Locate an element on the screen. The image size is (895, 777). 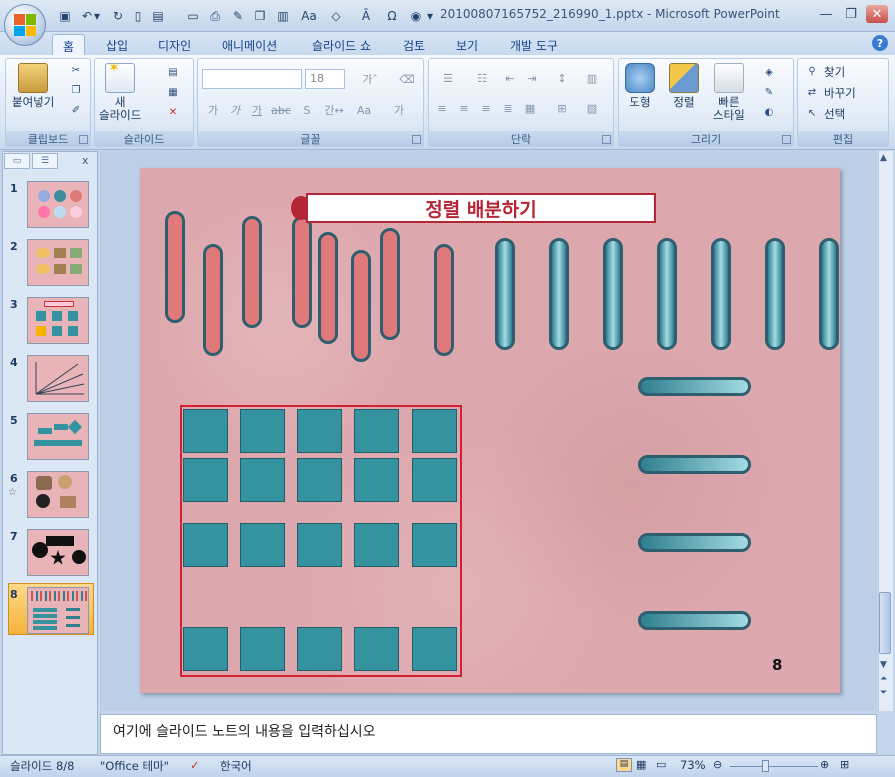
qat-more-icon: ▾ is located at coordinates (430, 16).